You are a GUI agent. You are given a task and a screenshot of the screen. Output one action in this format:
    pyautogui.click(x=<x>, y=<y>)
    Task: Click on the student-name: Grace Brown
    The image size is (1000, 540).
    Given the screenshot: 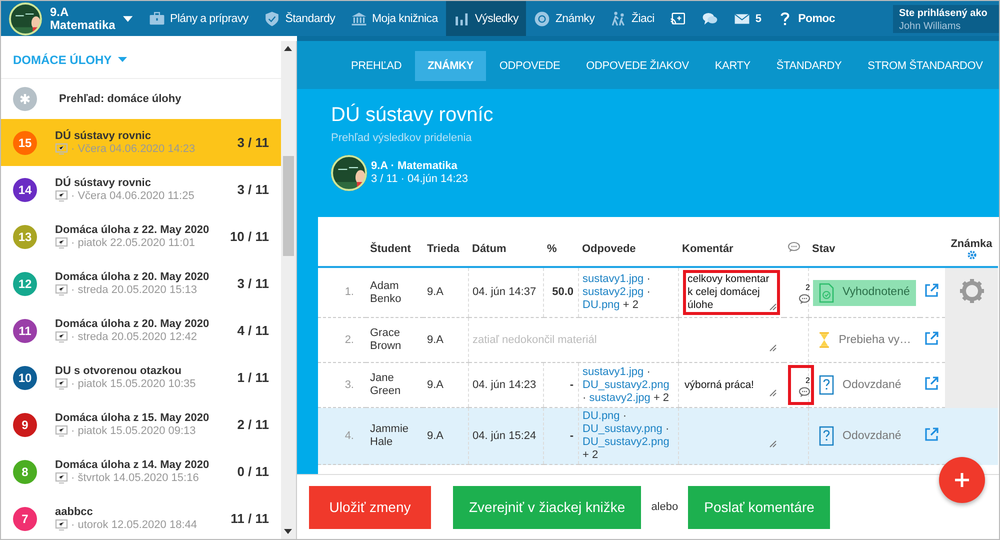 What is the action you would take?
    pyautogui.click(x=394, y=340)
    